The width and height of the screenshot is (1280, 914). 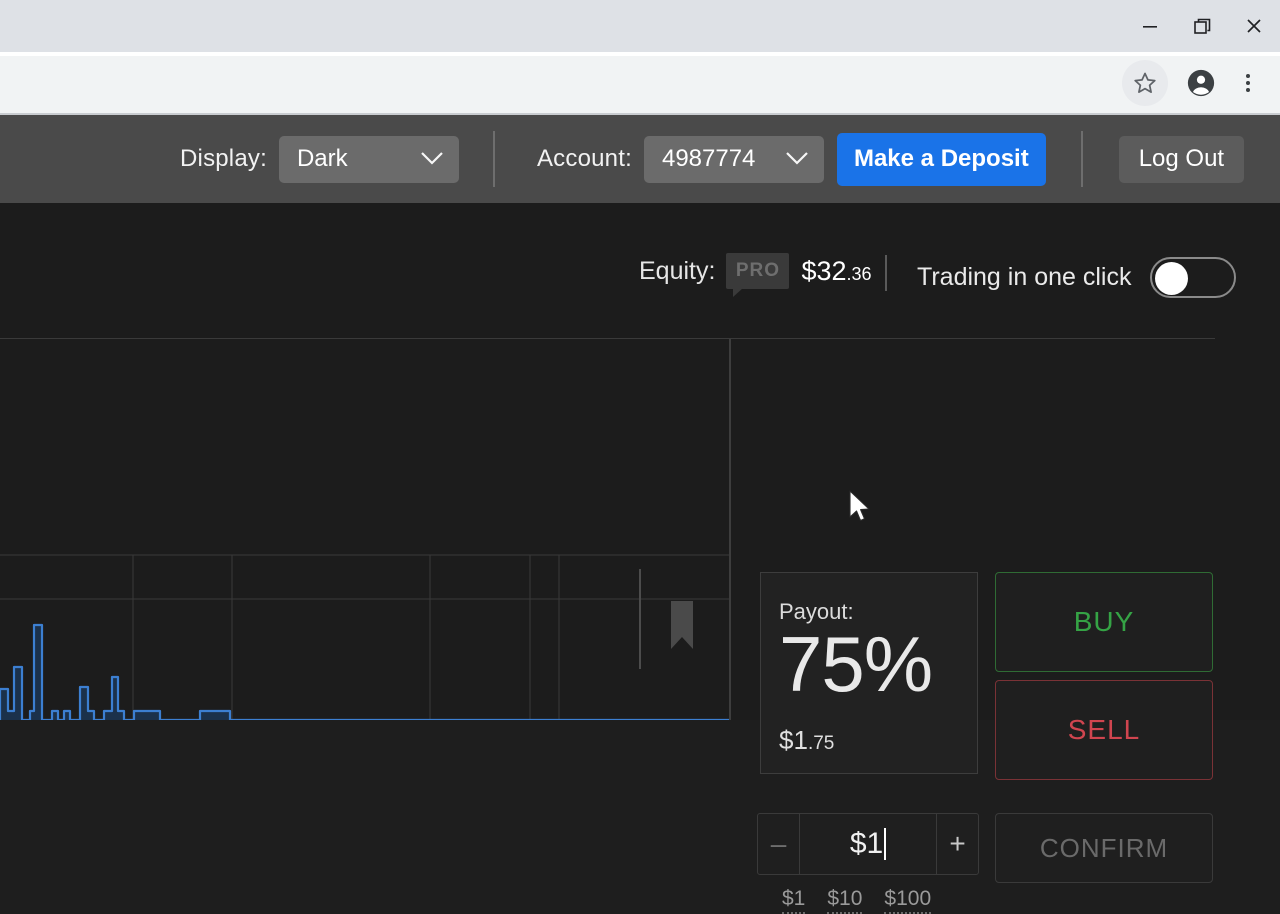 I want to click on confirm-button: CONFIRM, so click(x=1104, y=848).